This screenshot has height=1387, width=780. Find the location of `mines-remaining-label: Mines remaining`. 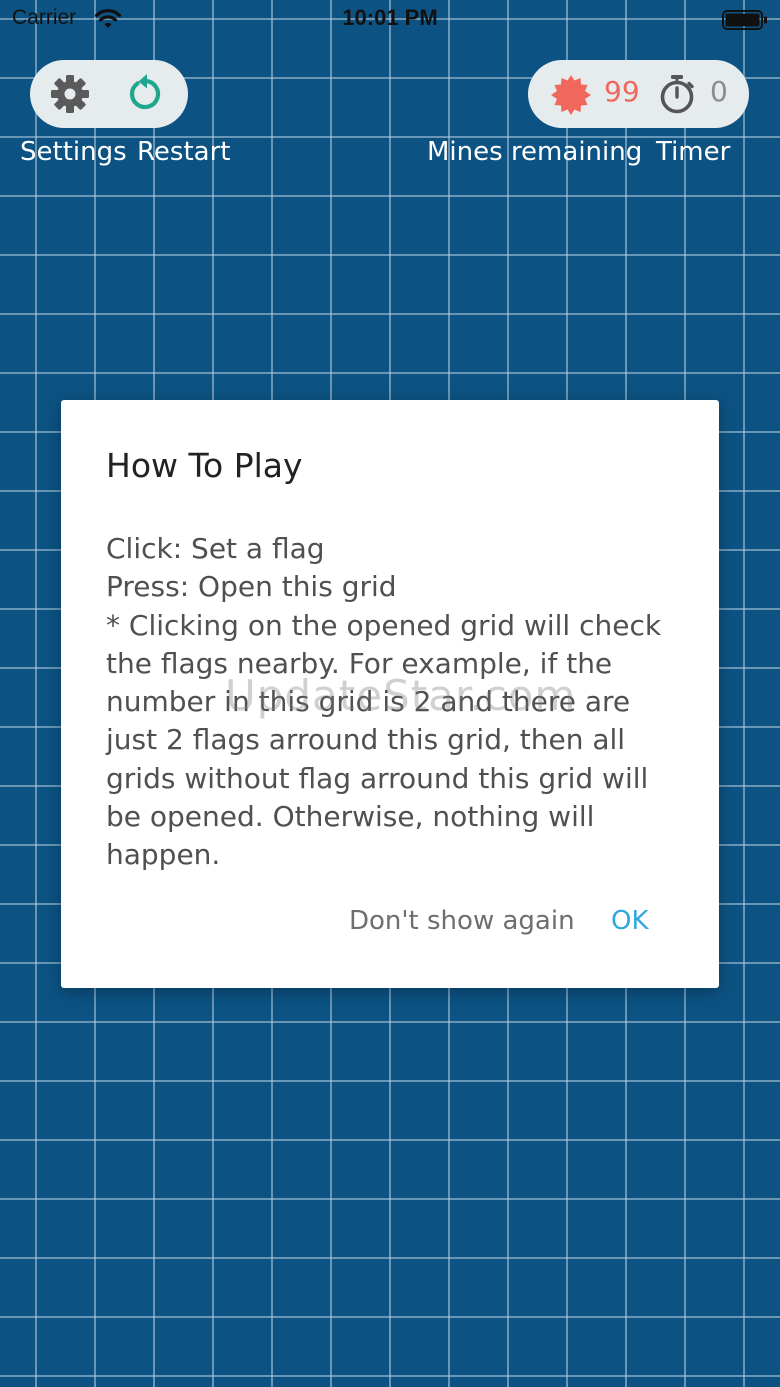

mines-remaining-label: Mines remaining is located at coordinates (535, 152).